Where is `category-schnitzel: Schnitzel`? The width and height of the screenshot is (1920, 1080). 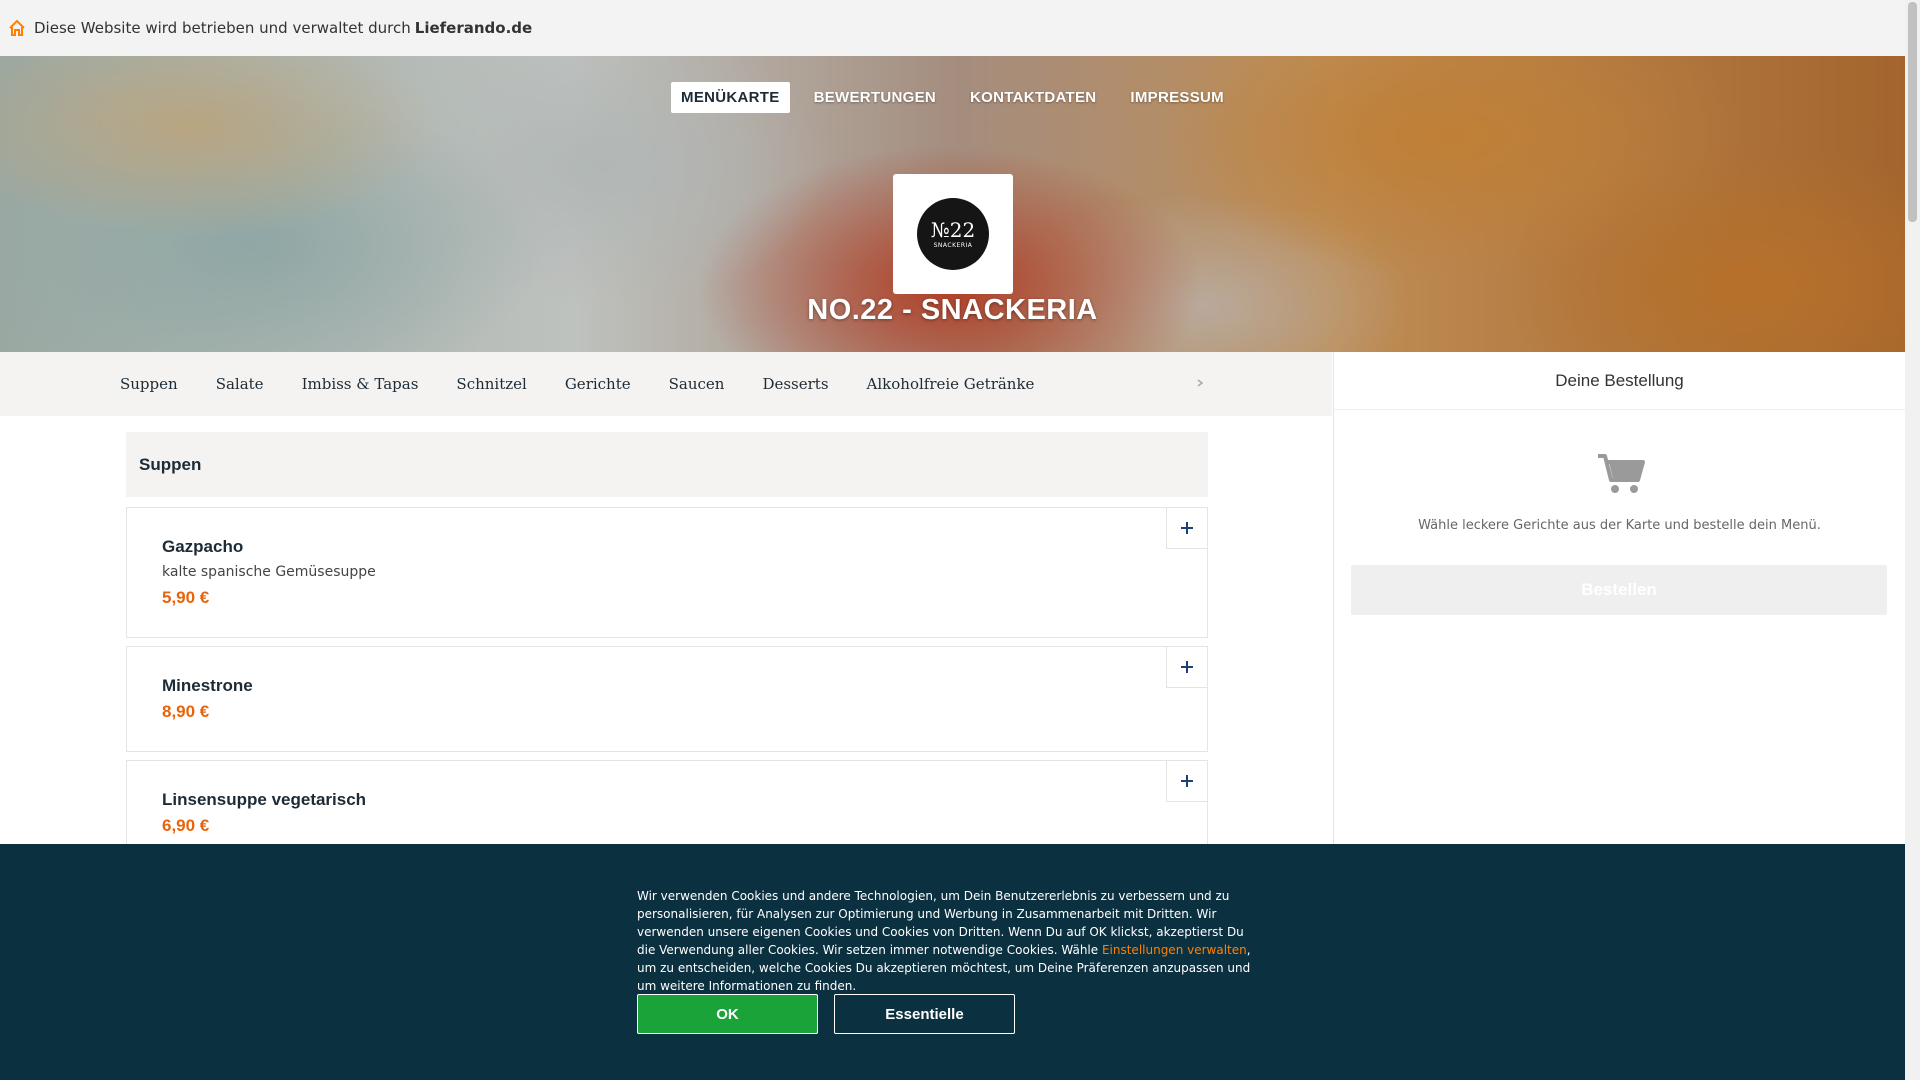
category-schnitzel: Schnitzel is located at coordinates (491, 384).